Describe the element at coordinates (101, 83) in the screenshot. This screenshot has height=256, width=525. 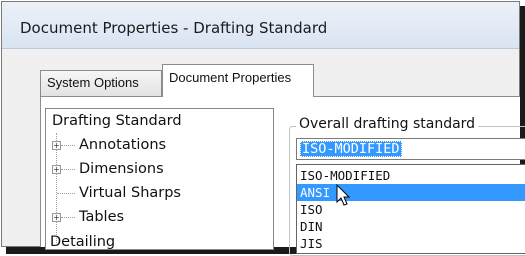
I see `tab-system-options: System Options` at that location.